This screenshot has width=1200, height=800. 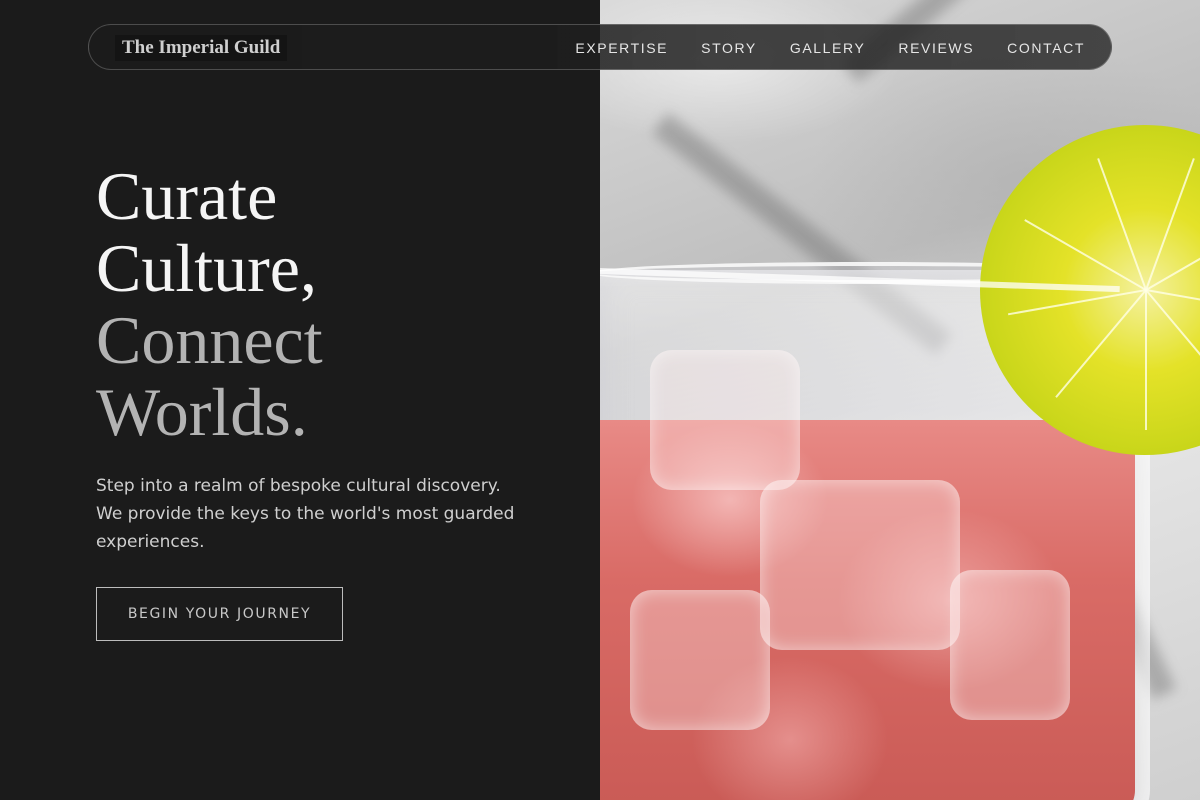 I want to click on nav-link-expertise: EXPERTISE, so click(x=621, y=48).